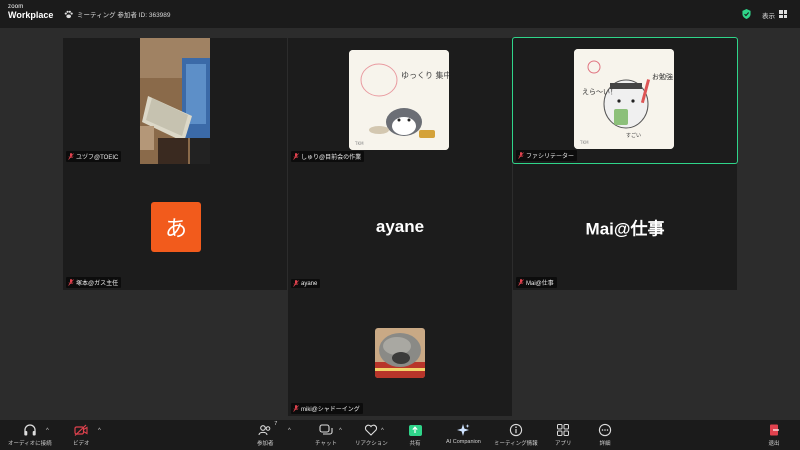 This screenshot has height=450, width=800. Describe the element at coordinates (599, 92) in the screenshot. I see `svg-text: えら〜い！` at that location.